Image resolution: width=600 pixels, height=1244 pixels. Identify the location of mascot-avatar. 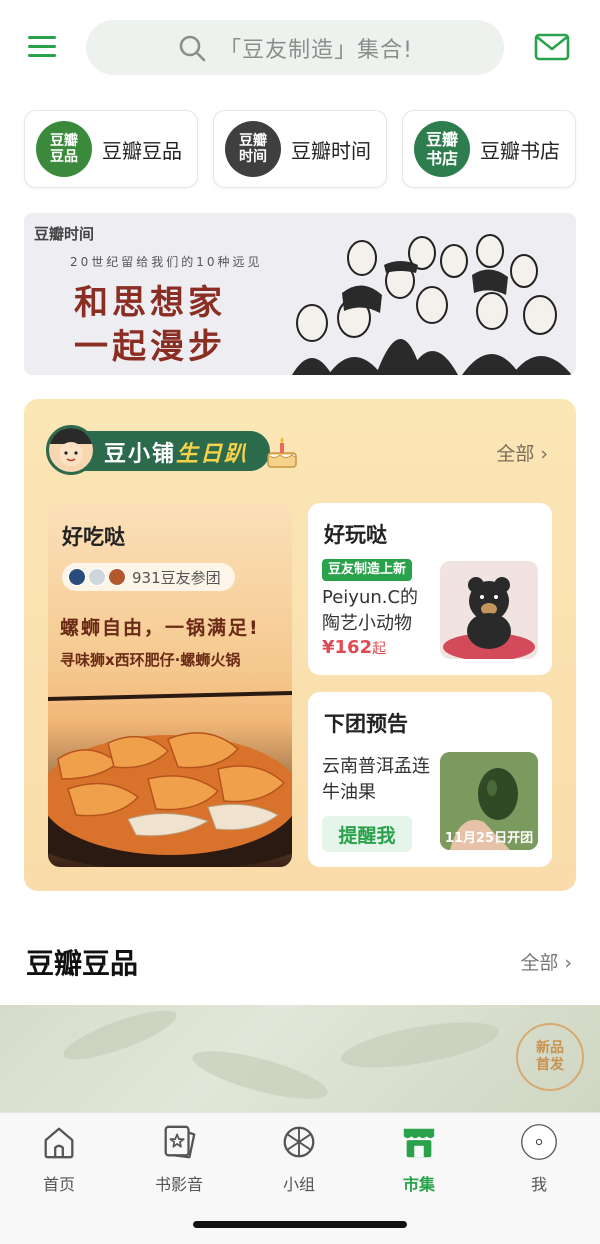
(71, 450).